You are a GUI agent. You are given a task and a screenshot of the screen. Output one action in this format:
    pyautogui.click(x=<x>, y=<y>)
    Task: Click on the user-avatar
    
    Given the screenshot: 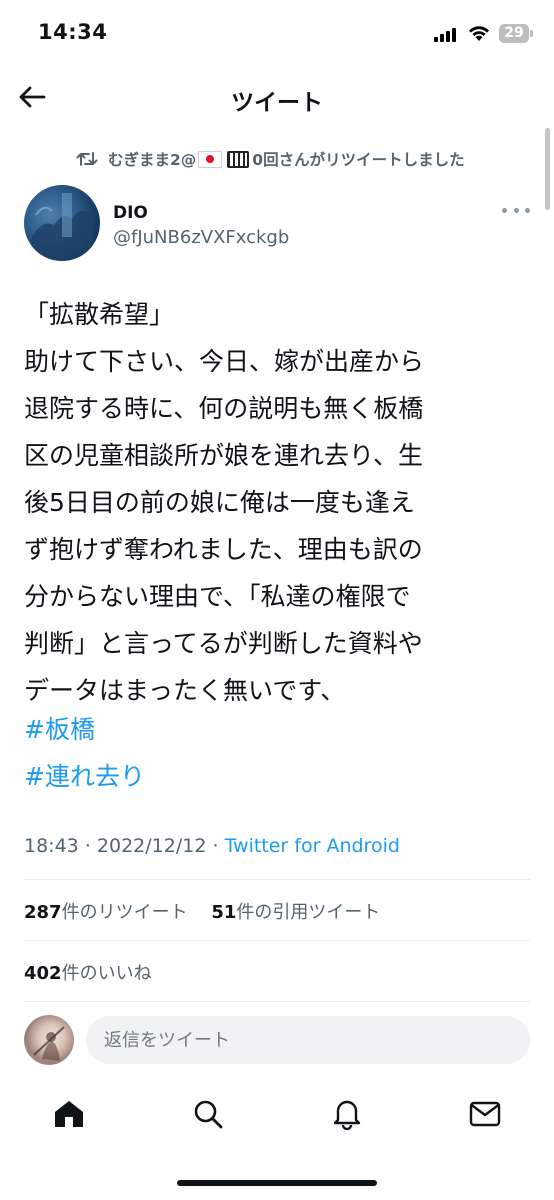 What is the action you would take?
    pyautogui.click(x=49, y=1040)
    